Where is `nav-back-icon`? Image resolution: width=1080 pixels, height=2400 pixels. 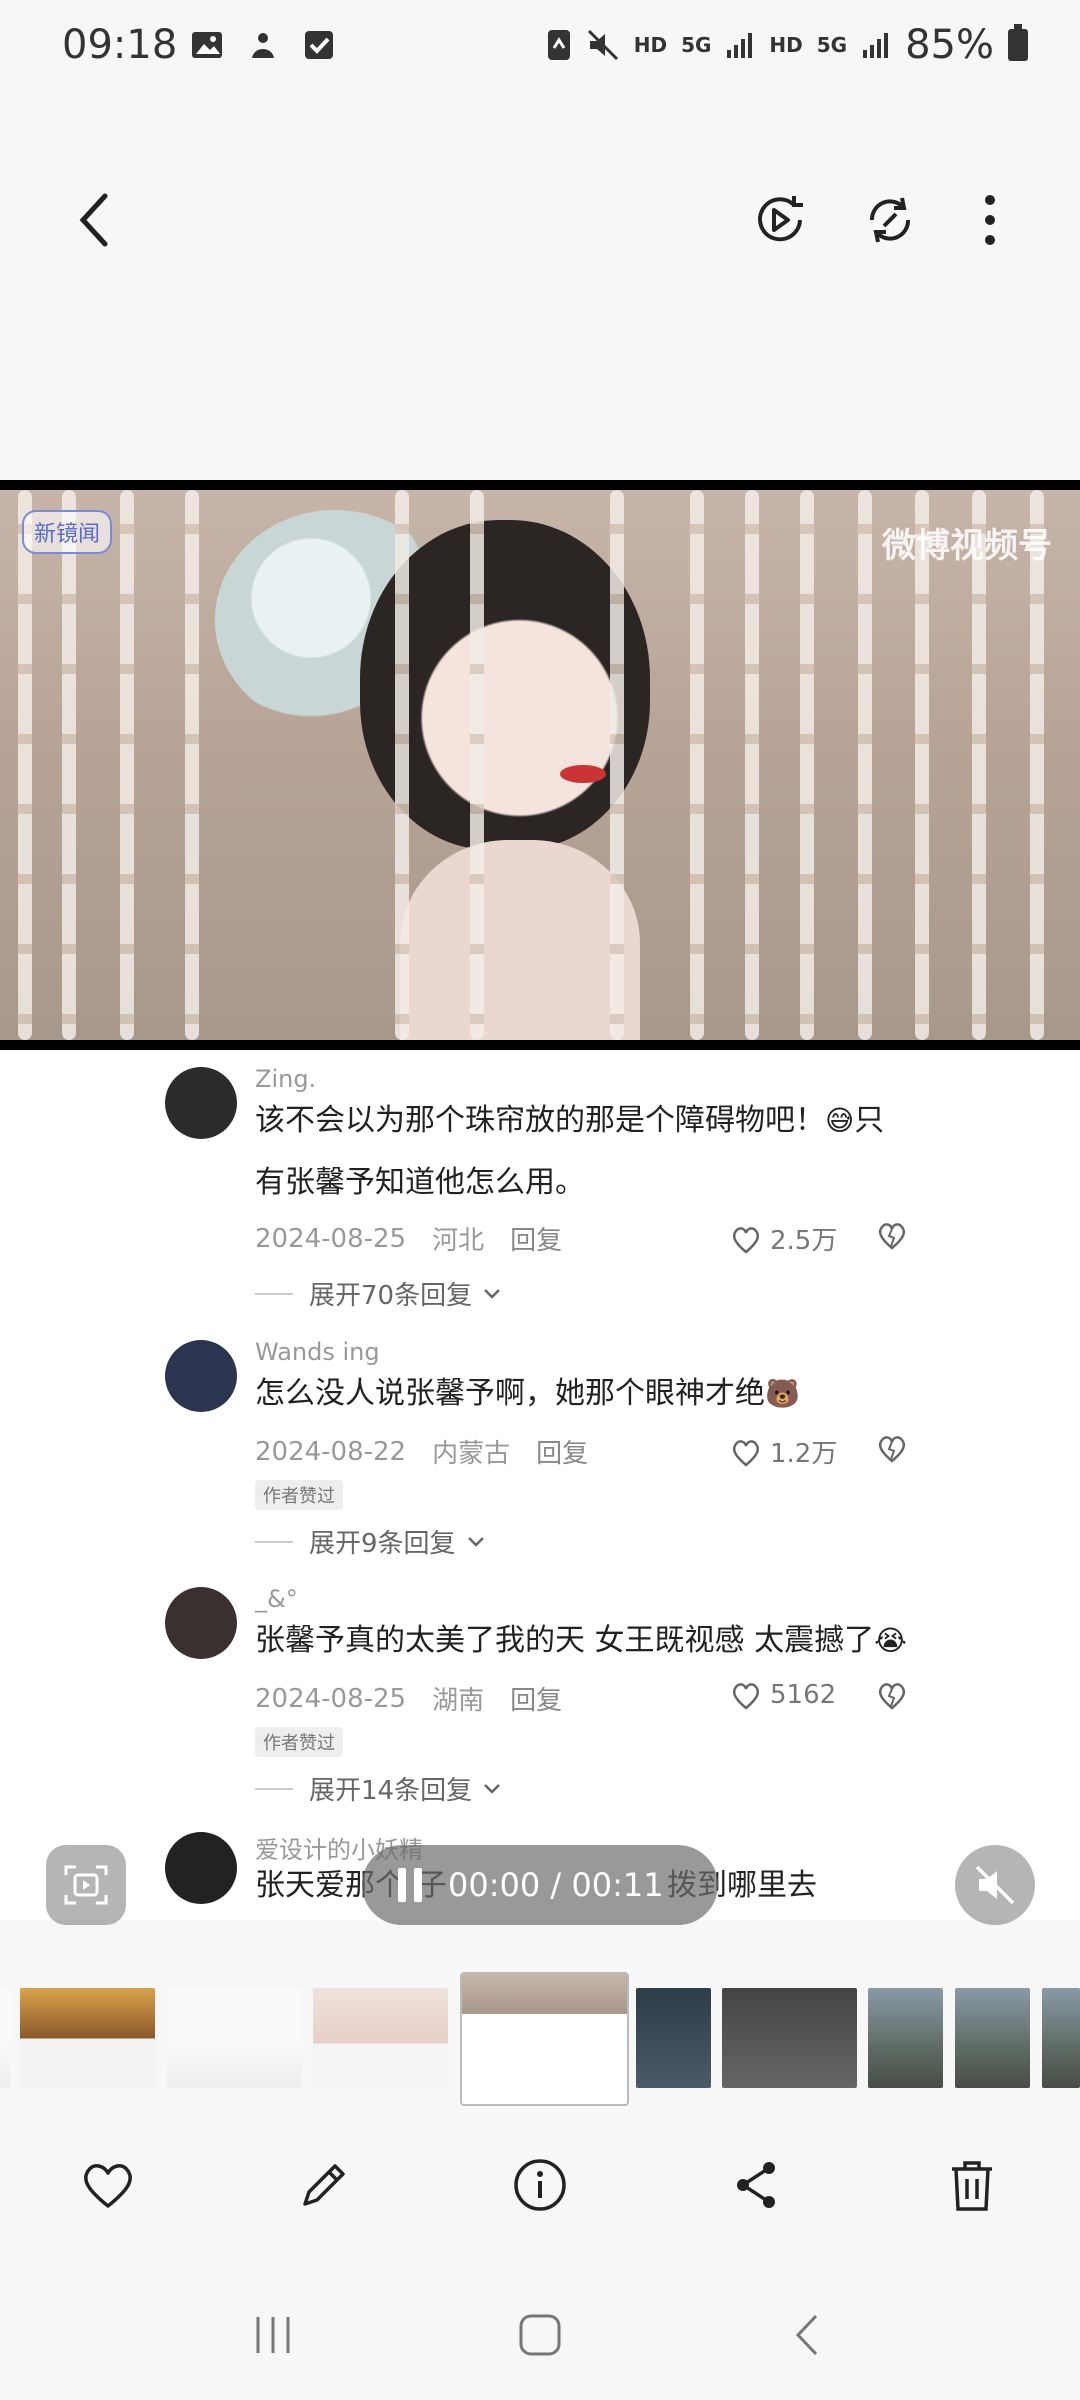 nav-back-icon is located at coordinates (806, 2335).